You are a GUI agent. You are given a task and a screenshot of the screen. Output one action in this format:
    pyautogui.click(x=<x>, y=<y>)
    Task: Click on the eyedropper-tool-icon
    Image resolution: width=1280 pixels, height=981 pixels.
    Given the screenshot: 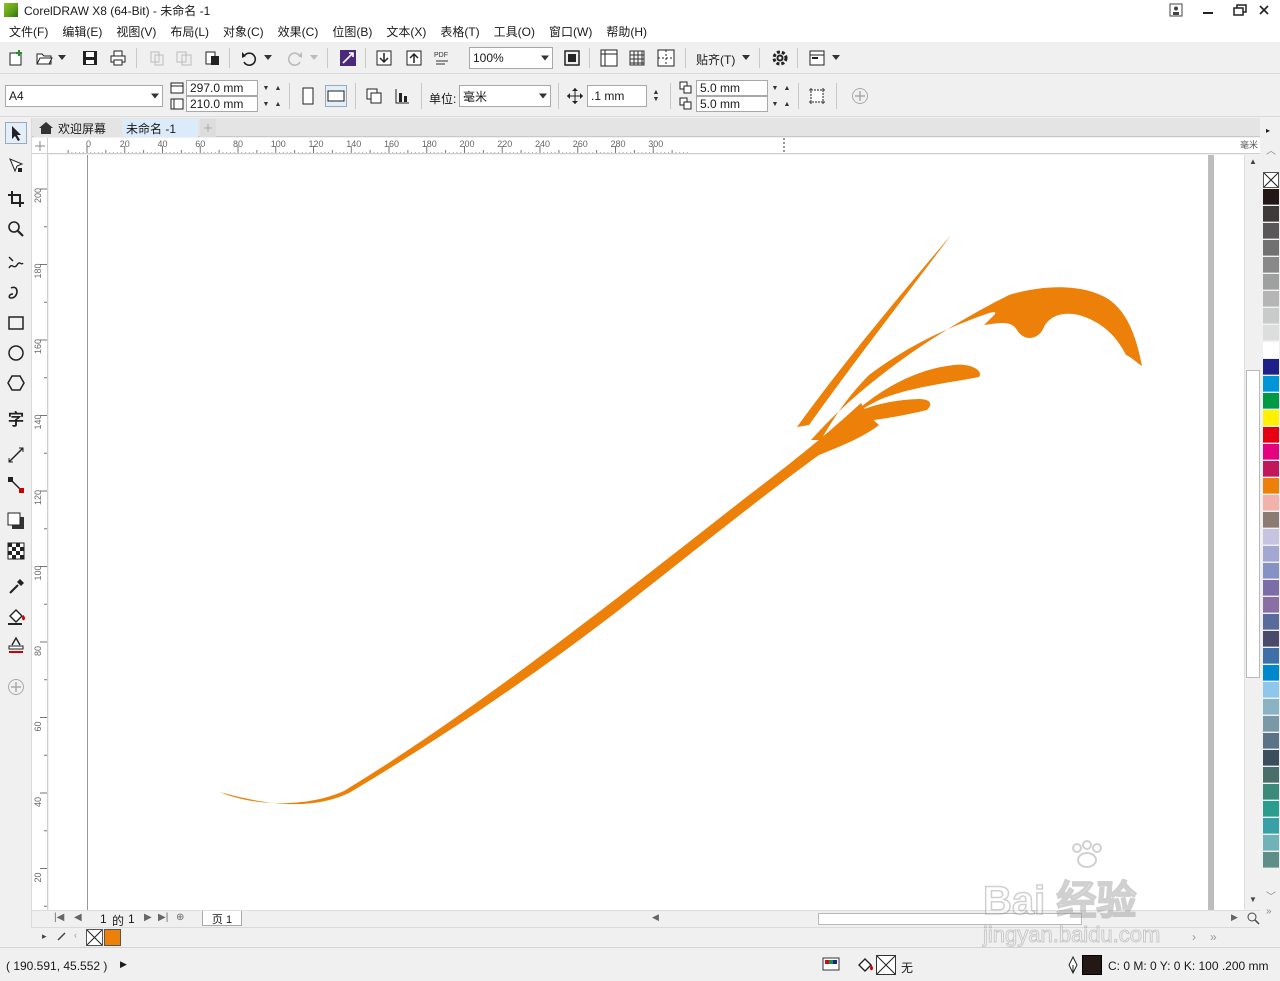 What is the action you would take?
    pyautogui.click(x=16, y=587)
    